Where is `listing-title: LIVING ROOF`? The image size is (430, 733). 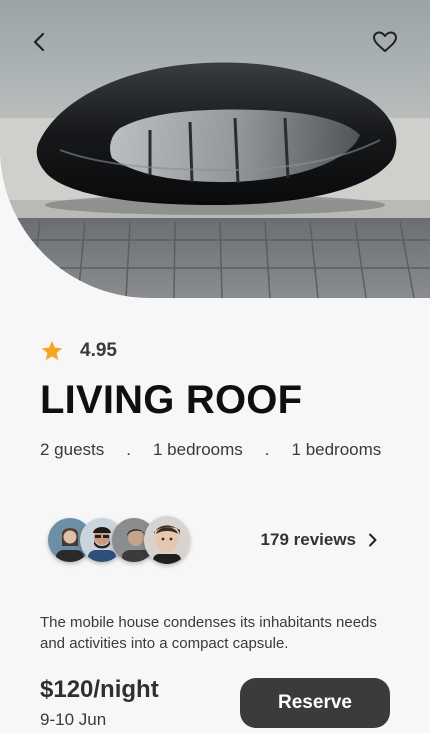
listing-title: LIVING ROOF is located at coordinates (171, 400).